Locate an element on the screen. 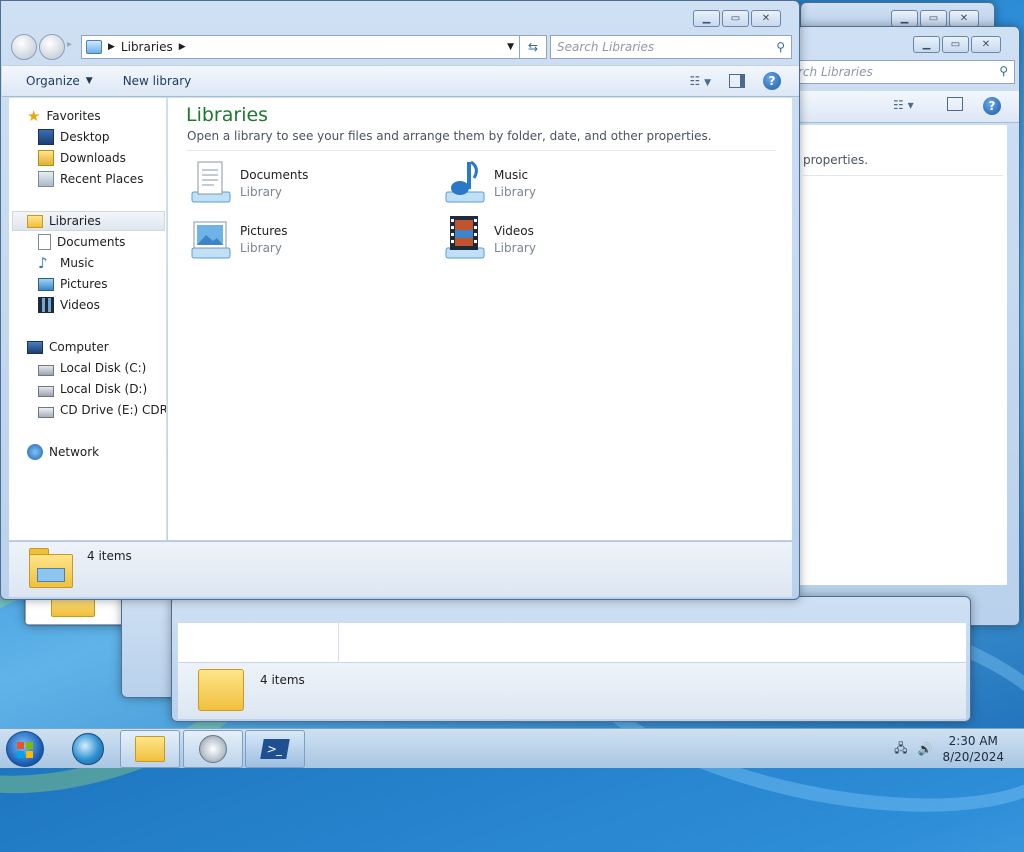 The width and height of the screenshot is (1024, 852). volume-icon: 🔊 is located at coordinates (925, 749).